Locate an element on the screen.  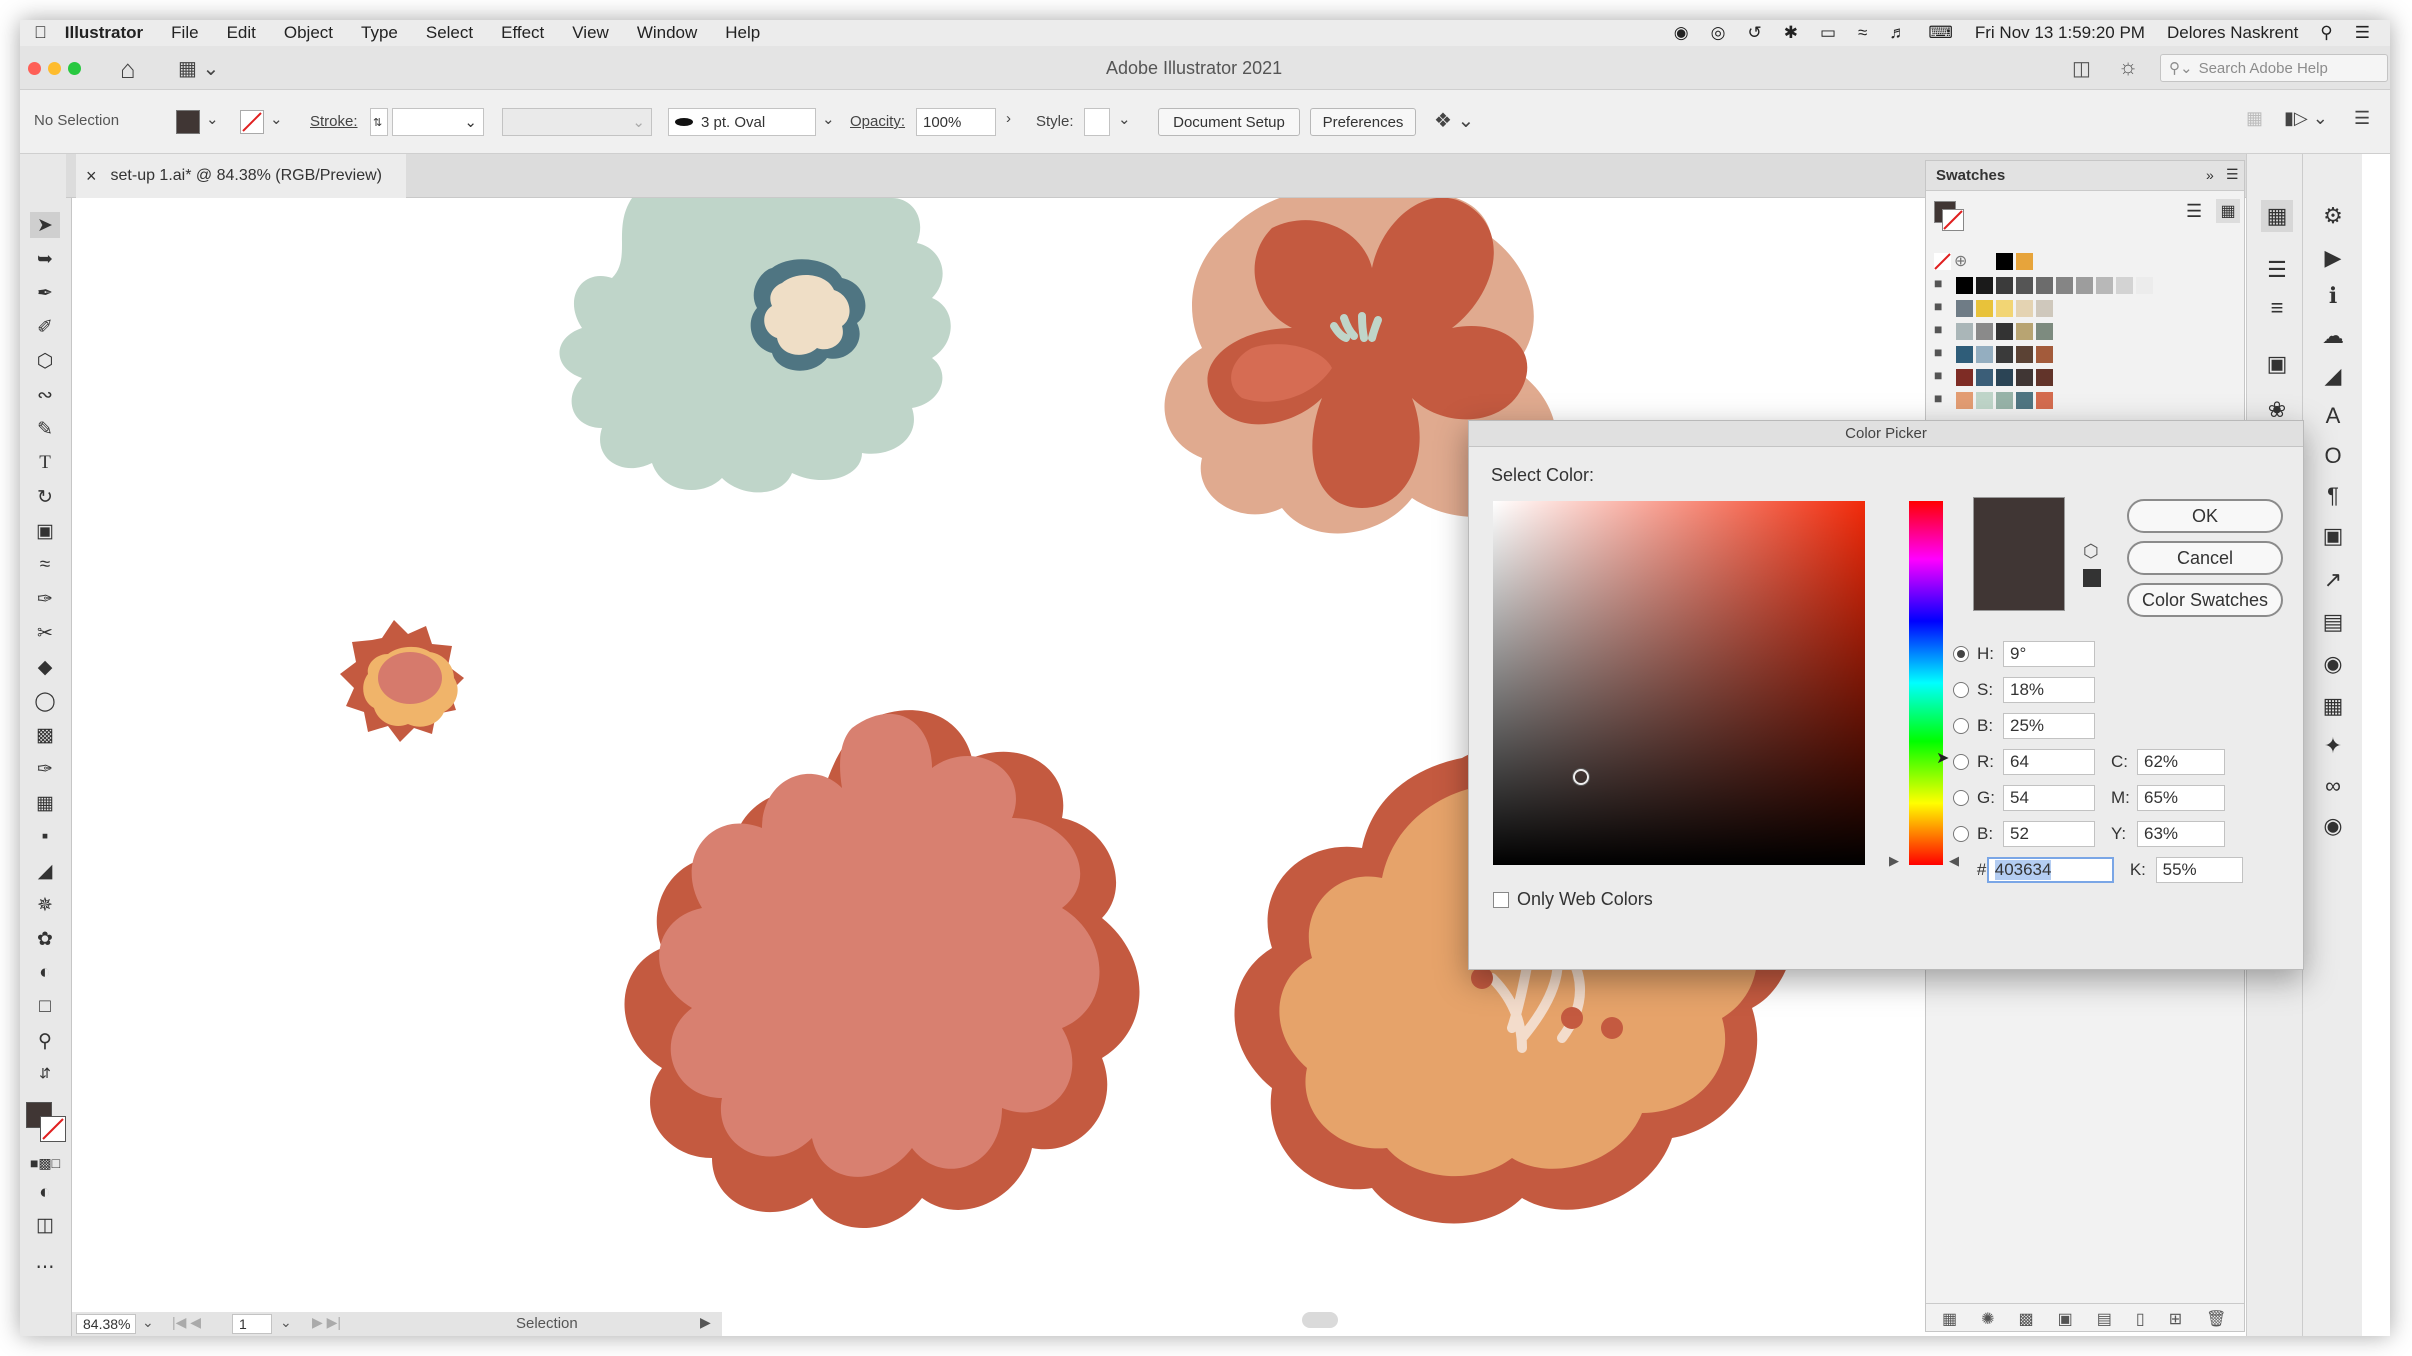
record-icon: ◉ is located at coordinates (1681, 33).